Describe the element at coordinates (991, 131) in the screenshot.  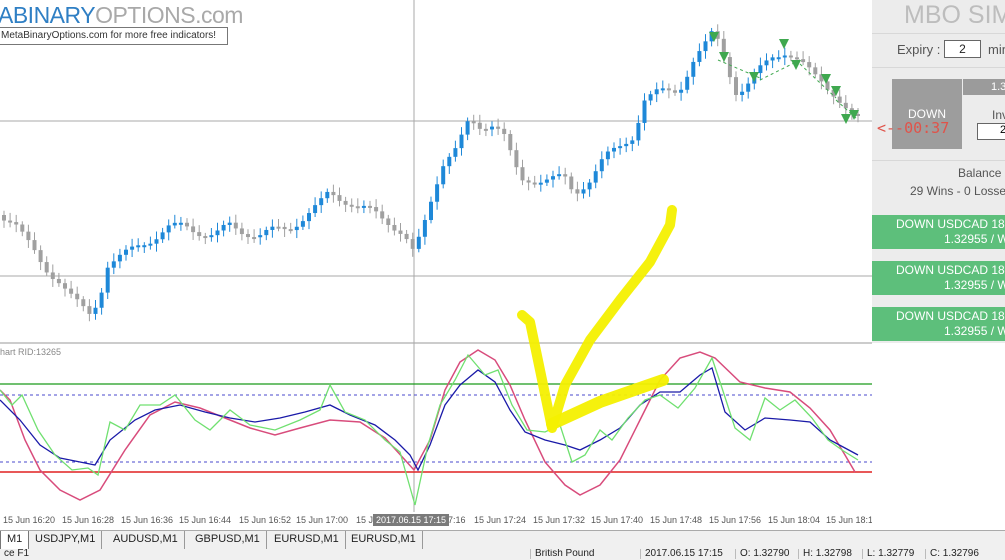
I see `invest-input: 2` at that location.